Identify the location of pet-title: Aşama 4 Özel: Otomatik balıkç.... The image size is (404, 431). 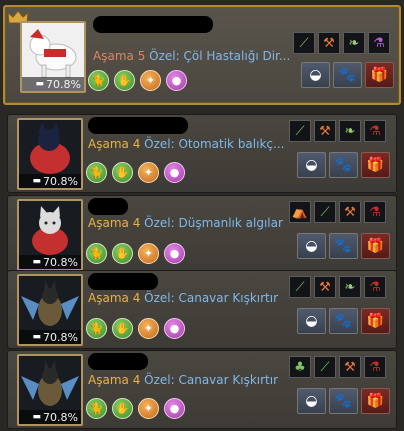
(186, 144).